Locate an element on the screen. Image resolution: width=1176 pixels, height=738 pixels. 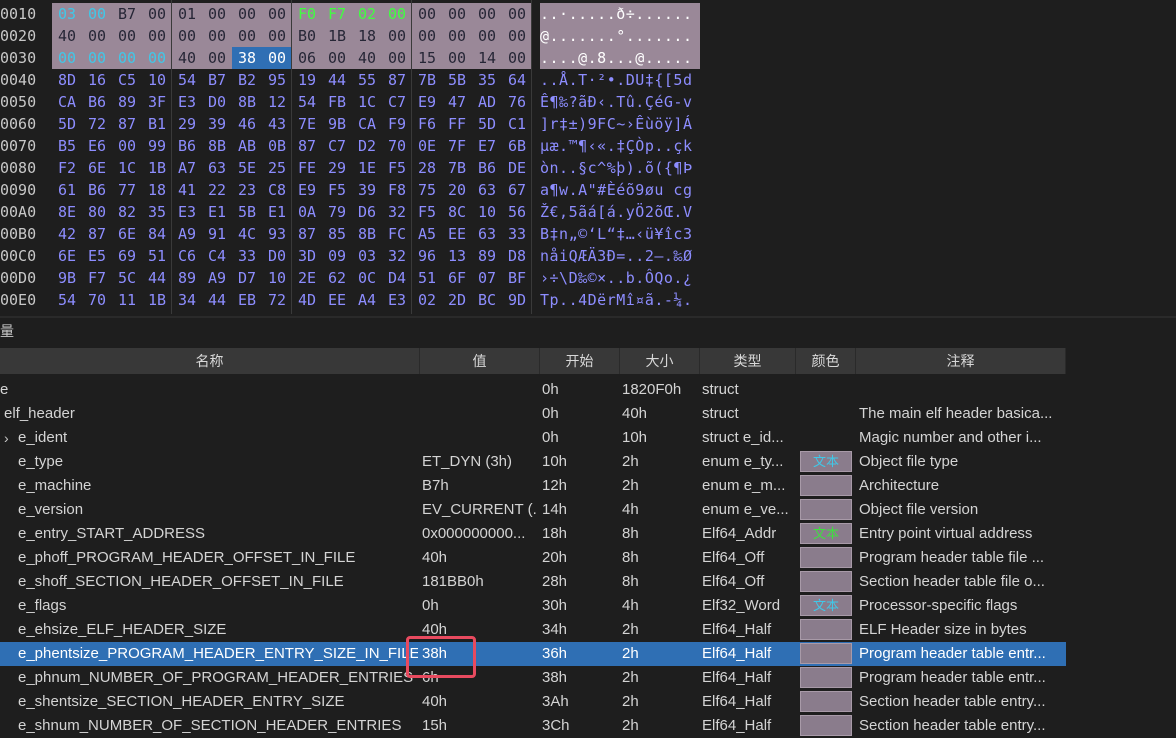
color-swatch: 文本 is located at coordinates (826, 605).